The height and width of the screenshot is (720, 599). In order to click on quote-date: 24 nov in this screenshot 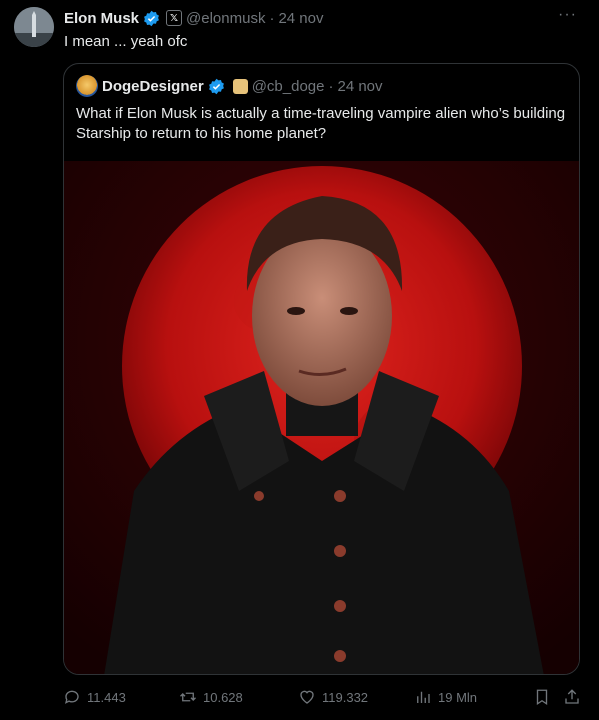, I will do `click(360, 86)`.